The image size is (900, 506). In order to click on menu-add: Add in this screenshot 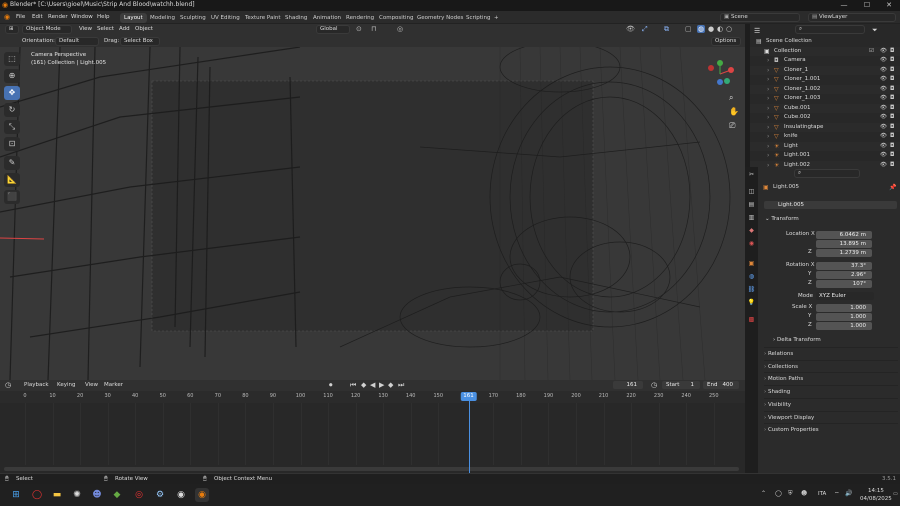, I will do `click(124, 29)`.